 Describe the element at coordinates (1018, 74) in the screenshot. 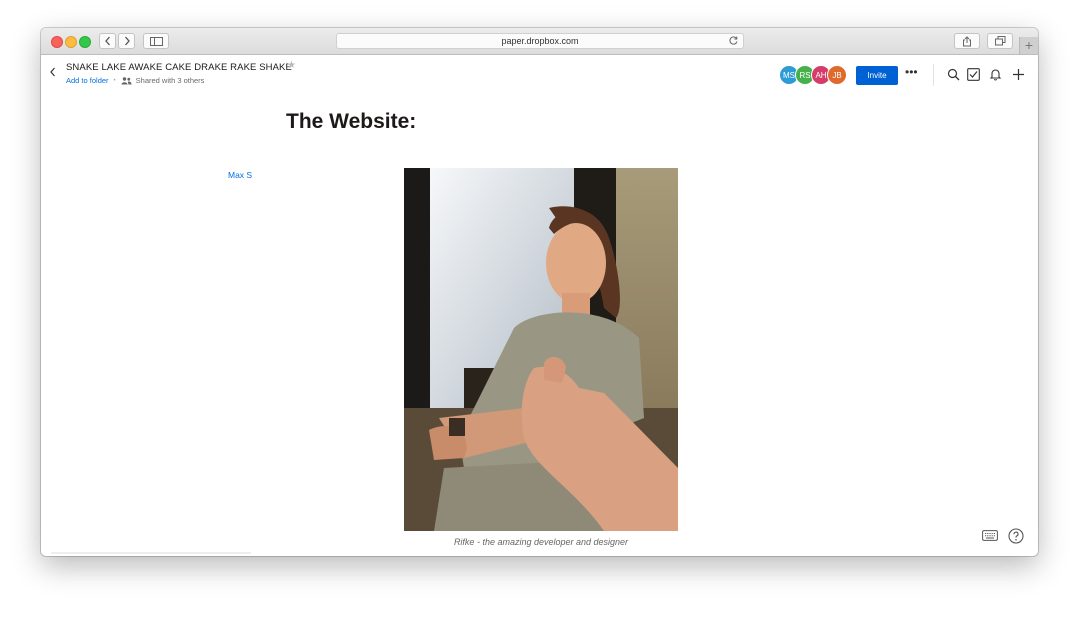

I see `plus-icon` at that location.